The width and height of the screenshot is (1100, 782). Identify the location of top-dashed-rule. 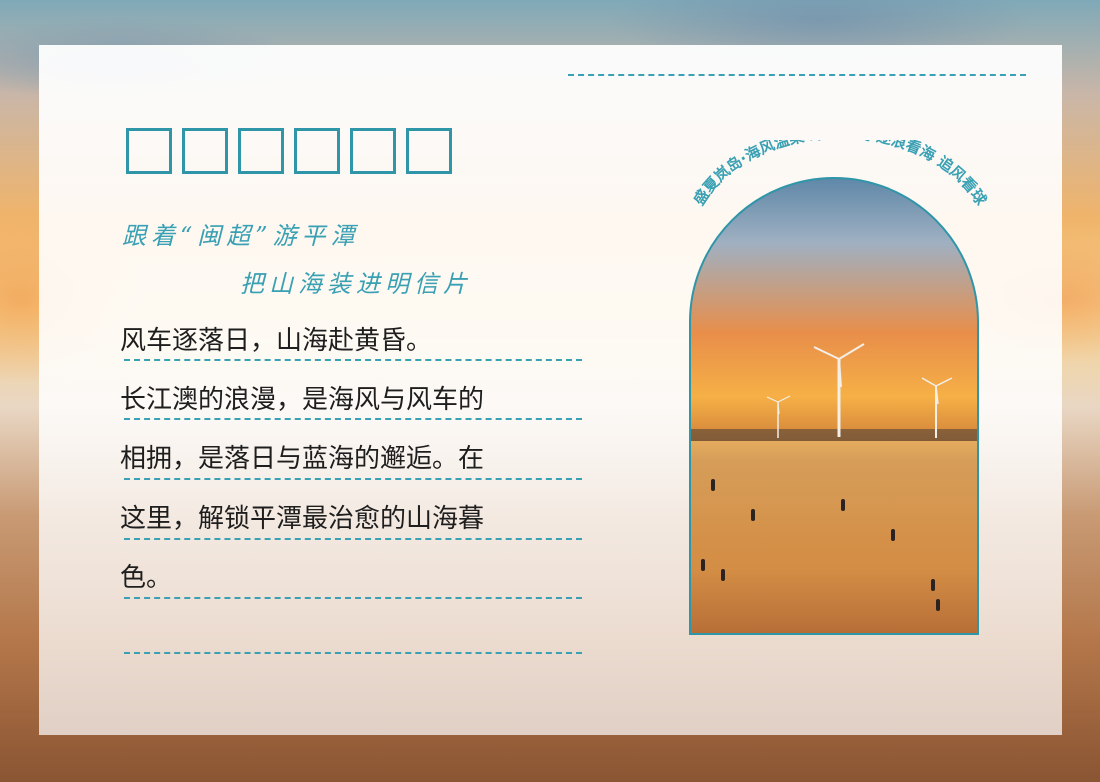
(797, 75).